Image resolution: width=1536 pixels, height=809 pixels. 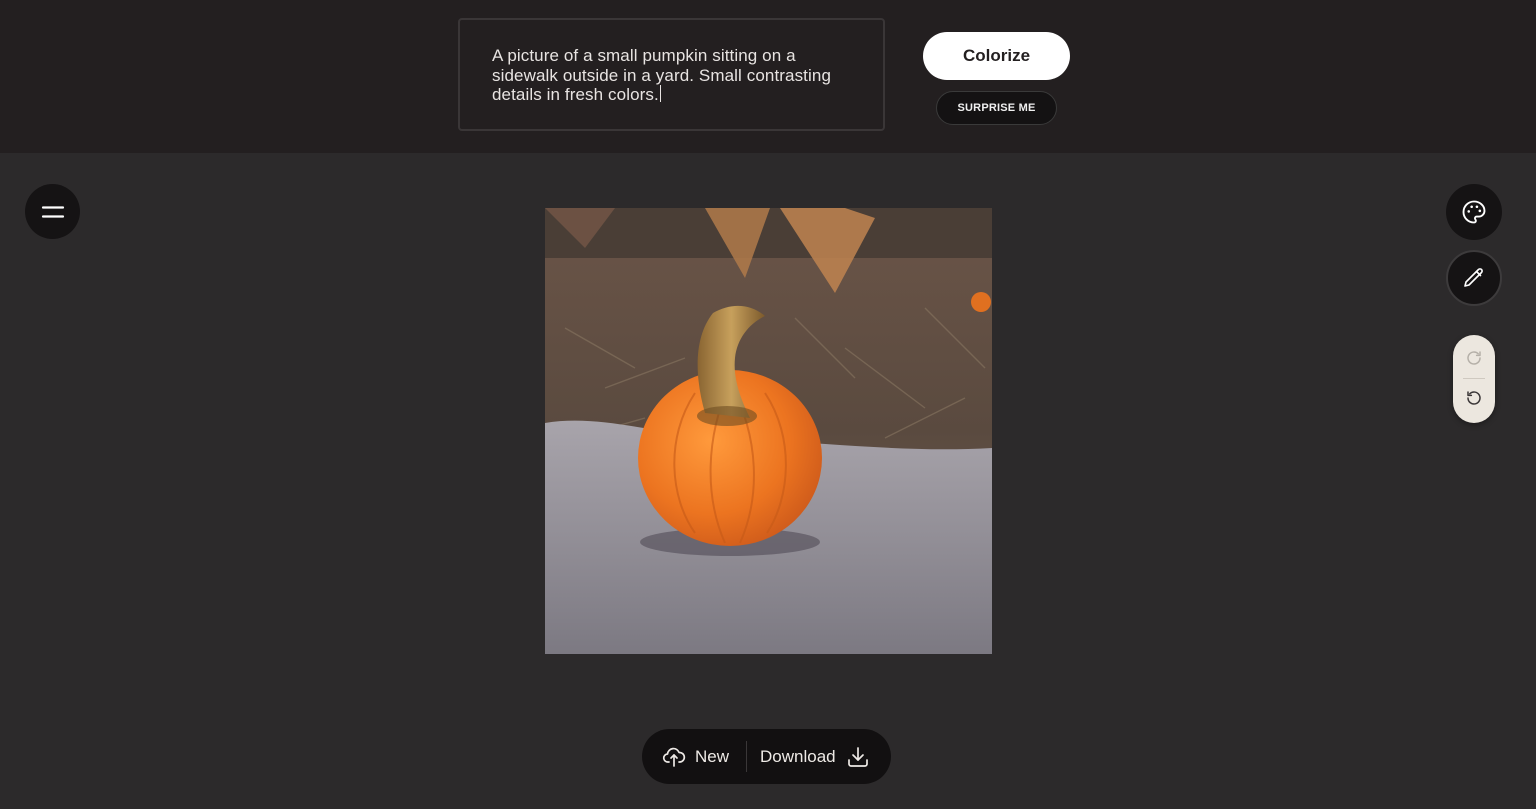 I want to click on pencil-button, so click(x=1474, y=278).